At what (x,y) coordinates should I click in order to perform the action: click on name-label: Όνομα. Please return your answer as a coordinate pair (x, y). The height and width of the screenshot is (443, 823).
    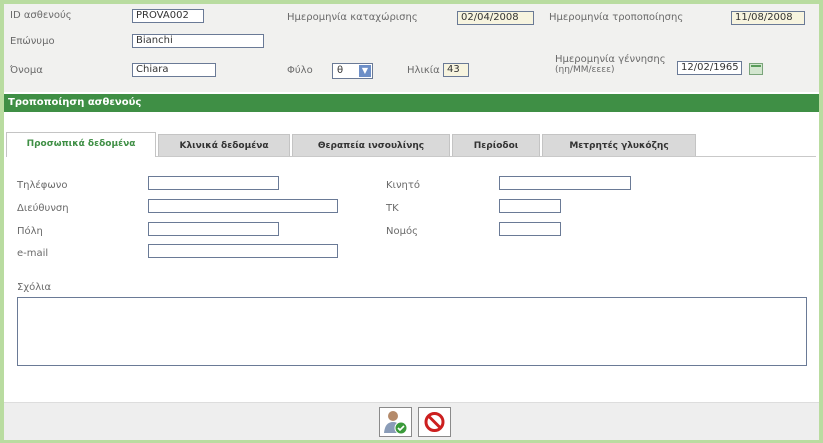
    Looking at the image, I should click on (26, 70).